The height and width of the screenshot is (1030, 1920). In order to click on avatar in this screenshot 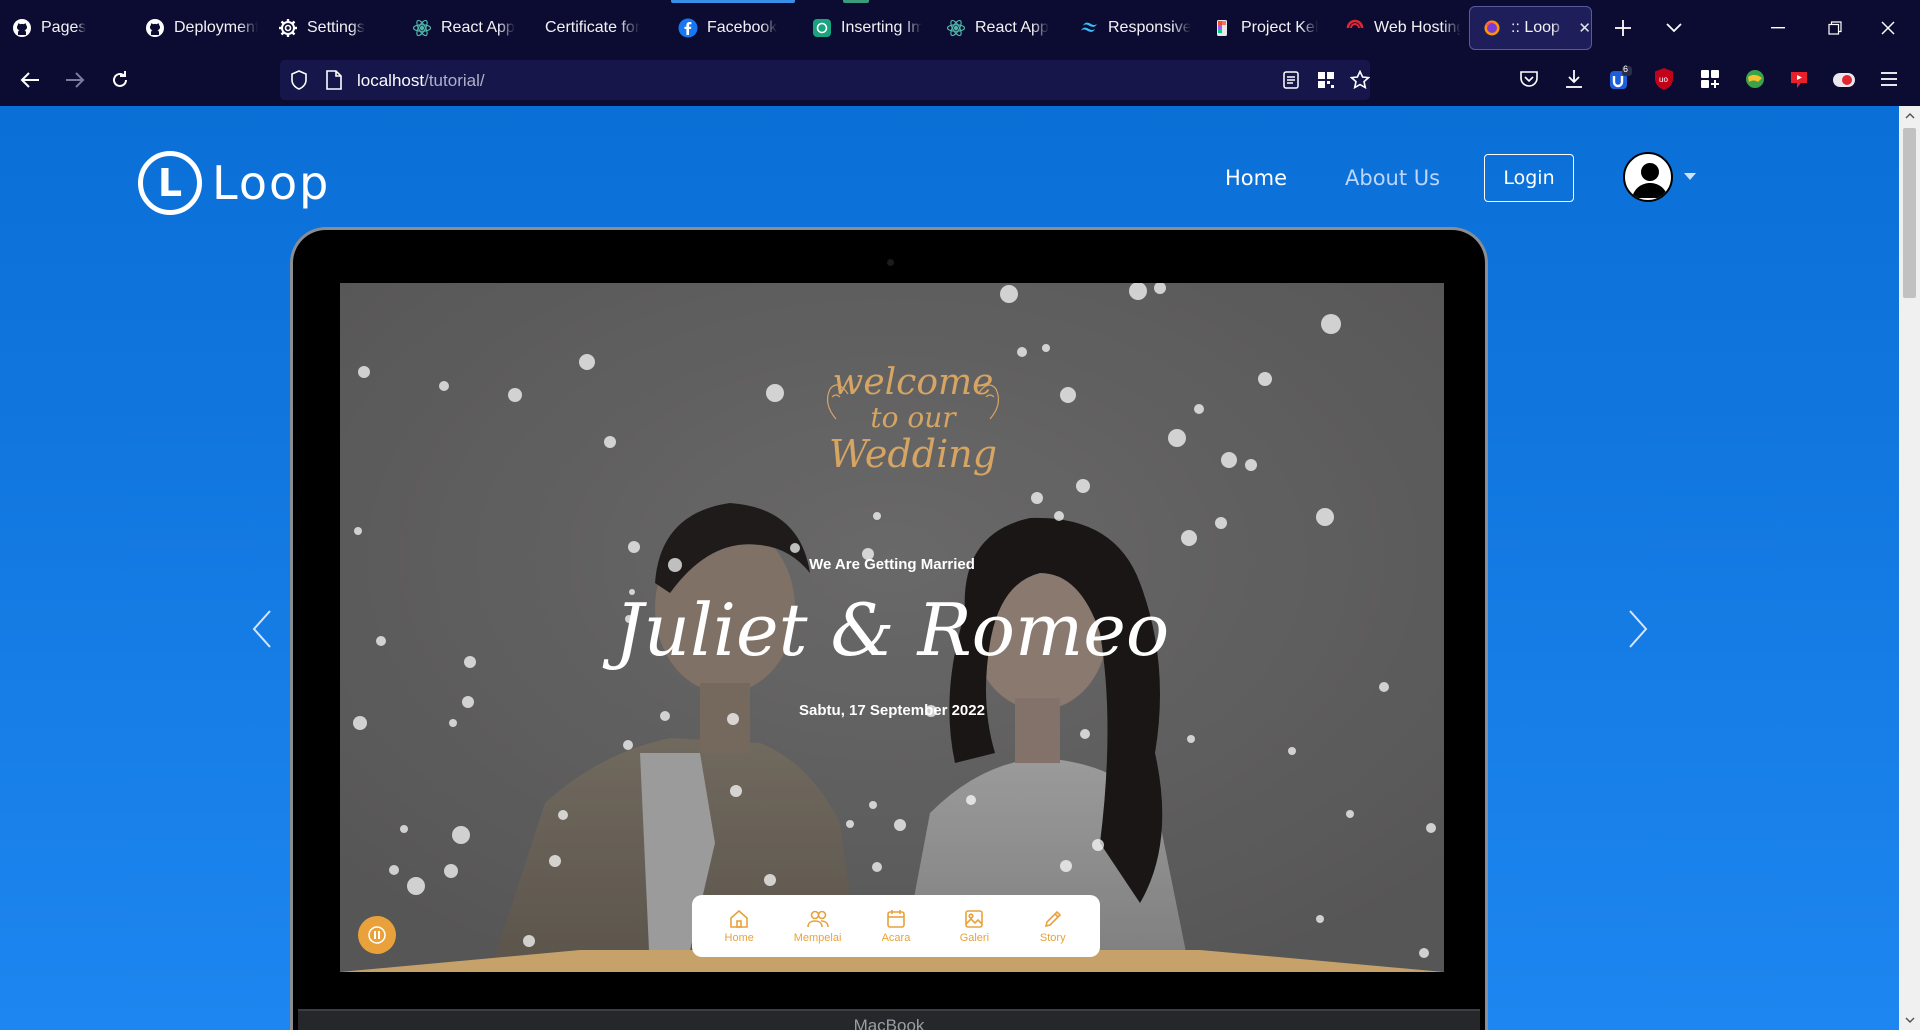, I will do `click(1648, 177)`.